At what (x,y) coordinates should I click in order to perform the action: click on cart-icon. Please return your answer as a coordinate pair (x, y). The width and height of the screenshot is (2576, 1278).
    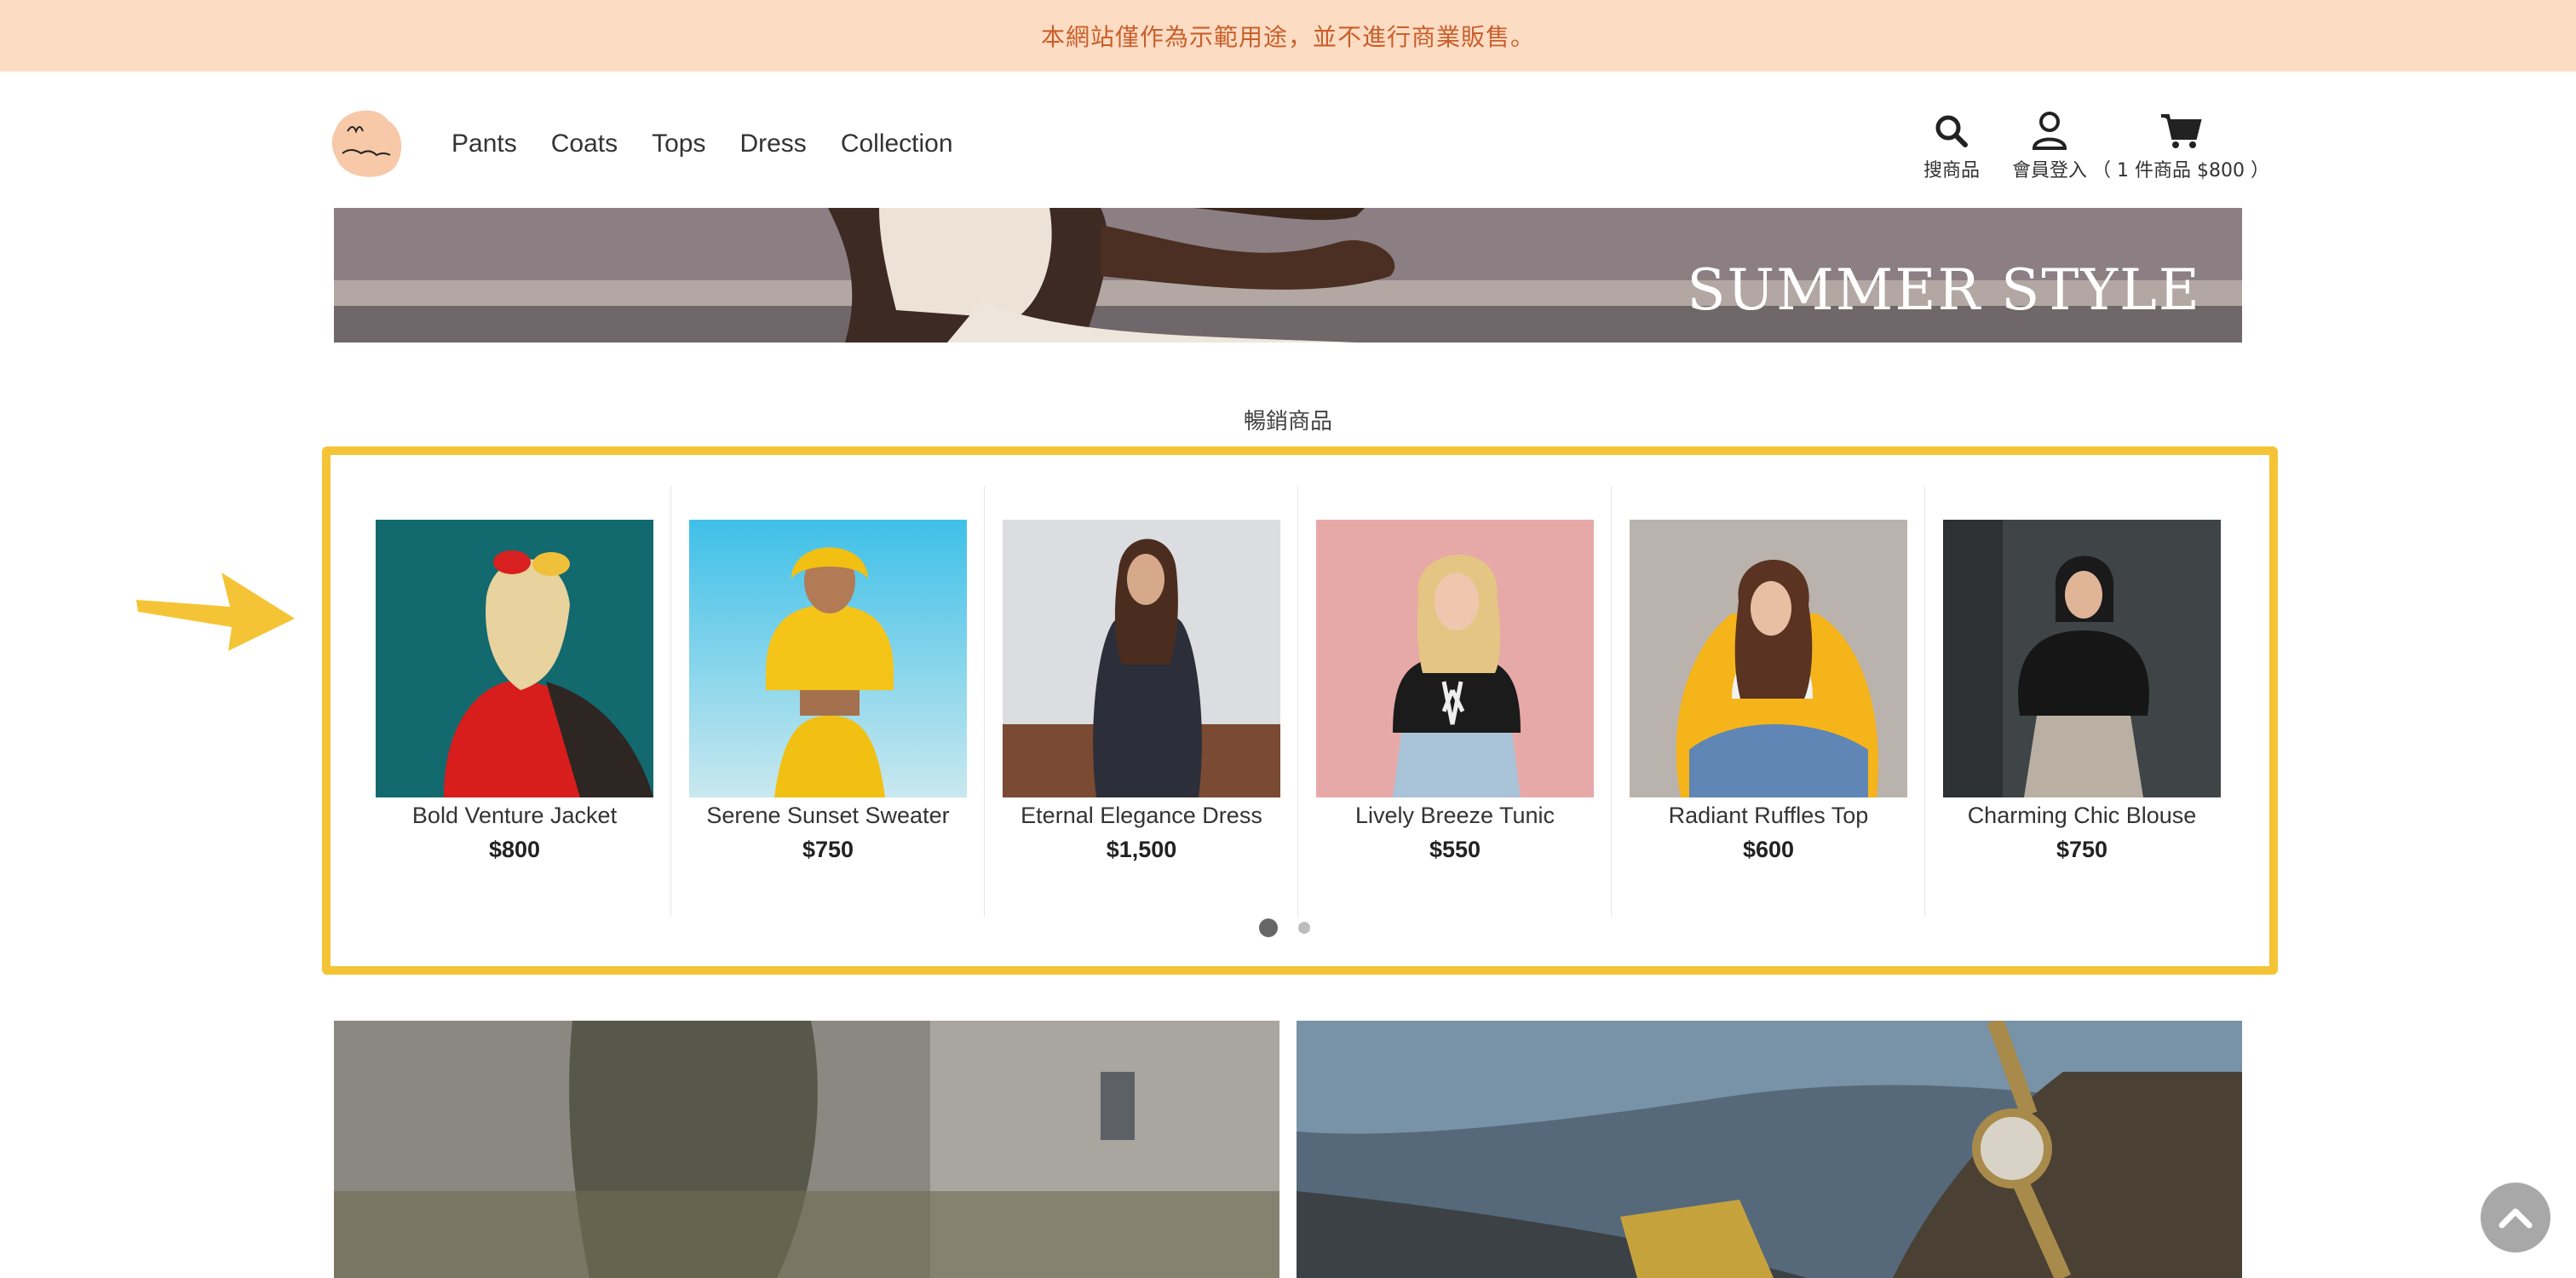
    Looking at the image, I should click on (2180, 128).